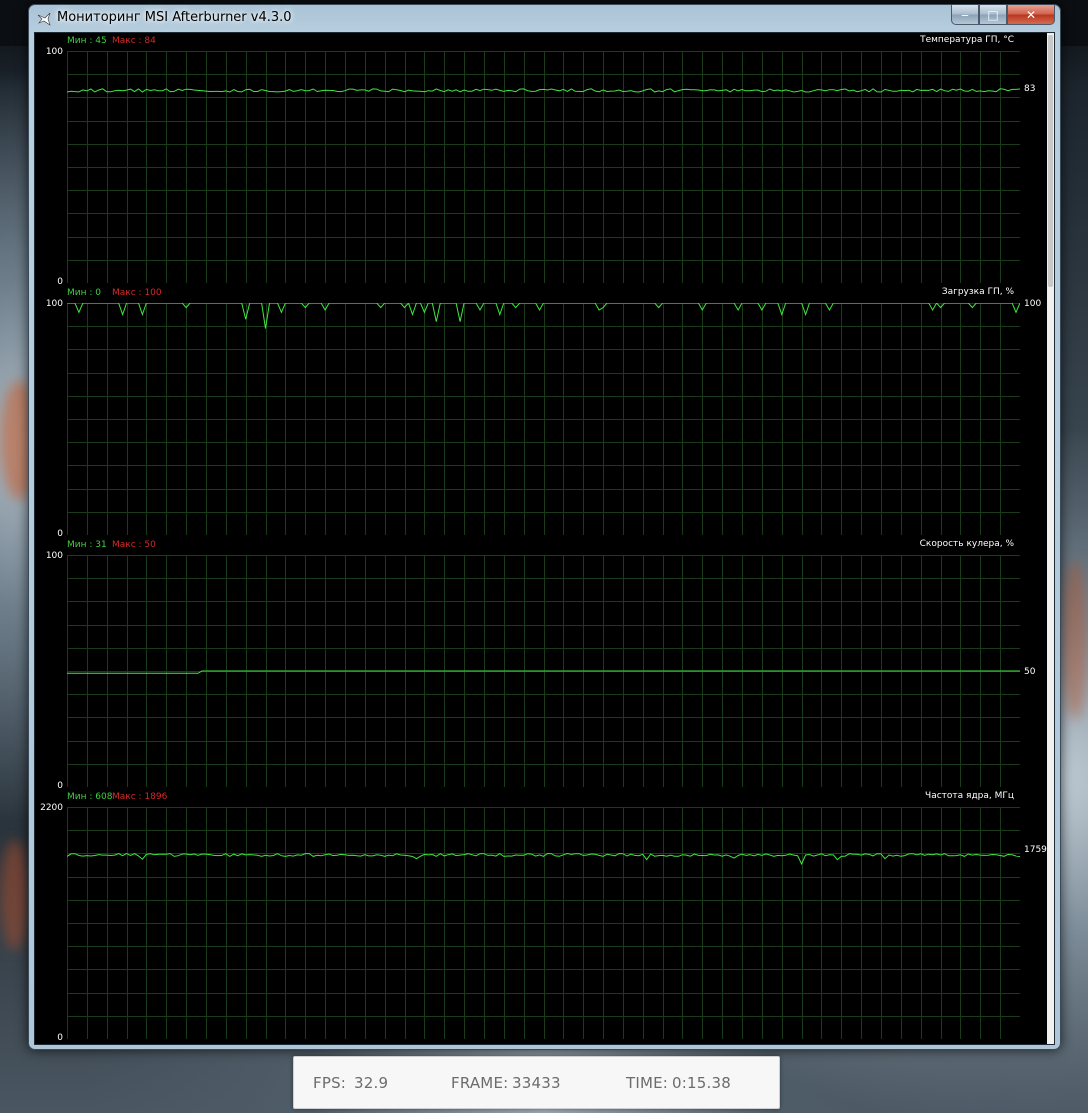 The width and height of the screenshot is (1088, 1113). Describe the element at coordinates (647, 1083) in the screenshot. I see `time-label: TIME:` at that location.